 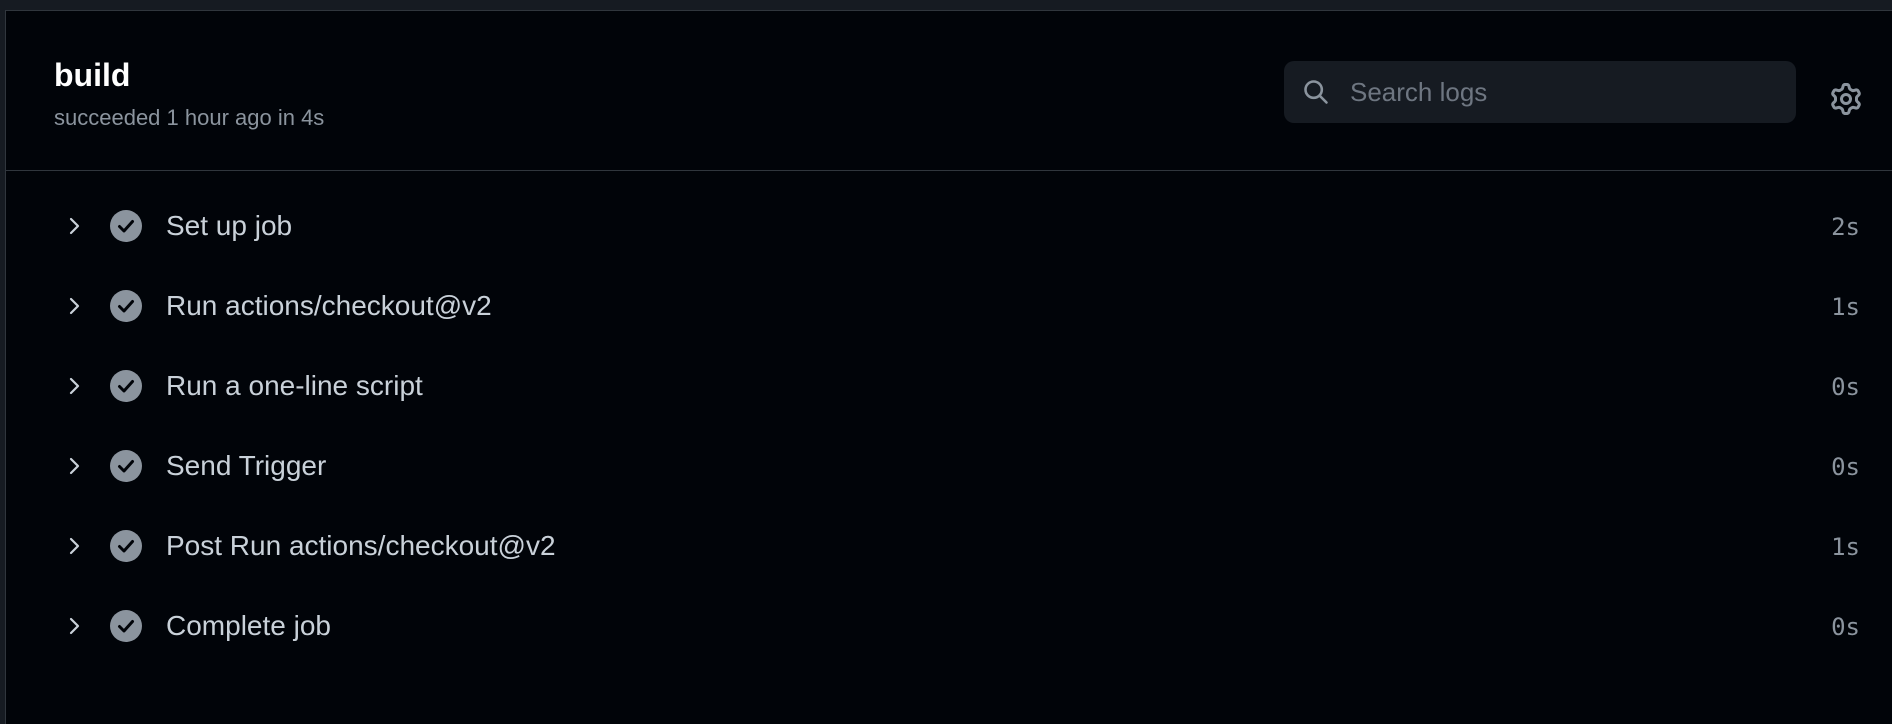 I want to click on step-label: Send Trigger, so click(x=246, y=465).